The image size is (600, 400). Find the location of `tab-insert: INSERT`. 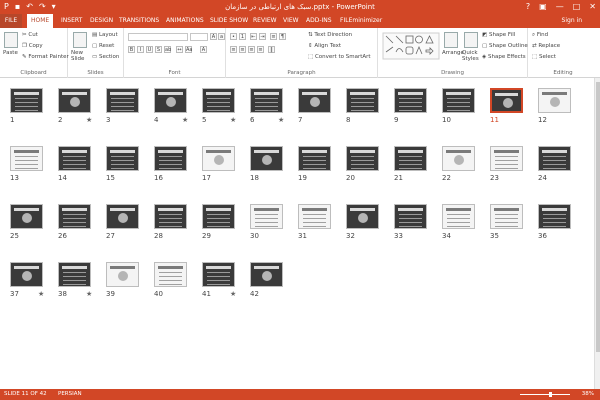

tab-insert: INSERT is located at coordinates (71, 20).